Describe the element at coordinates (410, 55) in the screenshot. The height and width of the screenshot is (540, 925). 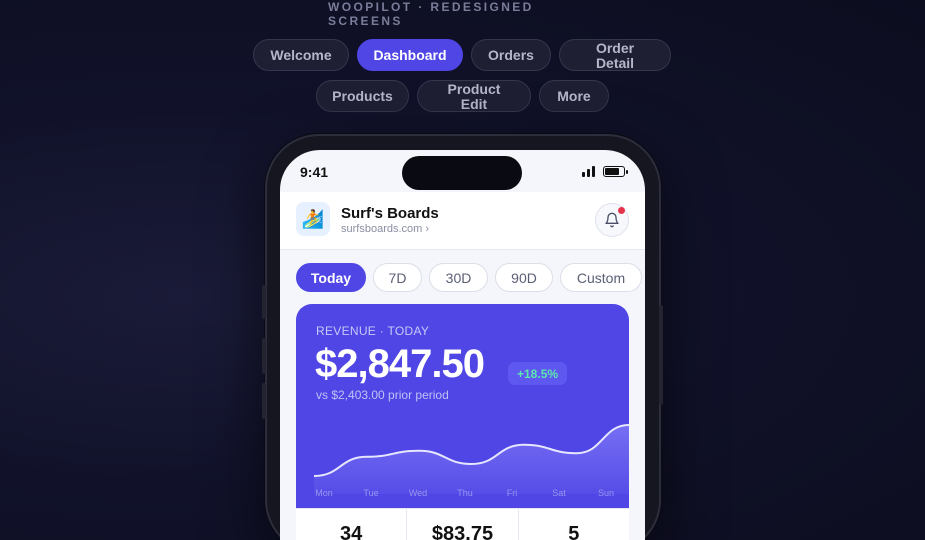
I see `nav-dashboard: Dashboard` at that location.